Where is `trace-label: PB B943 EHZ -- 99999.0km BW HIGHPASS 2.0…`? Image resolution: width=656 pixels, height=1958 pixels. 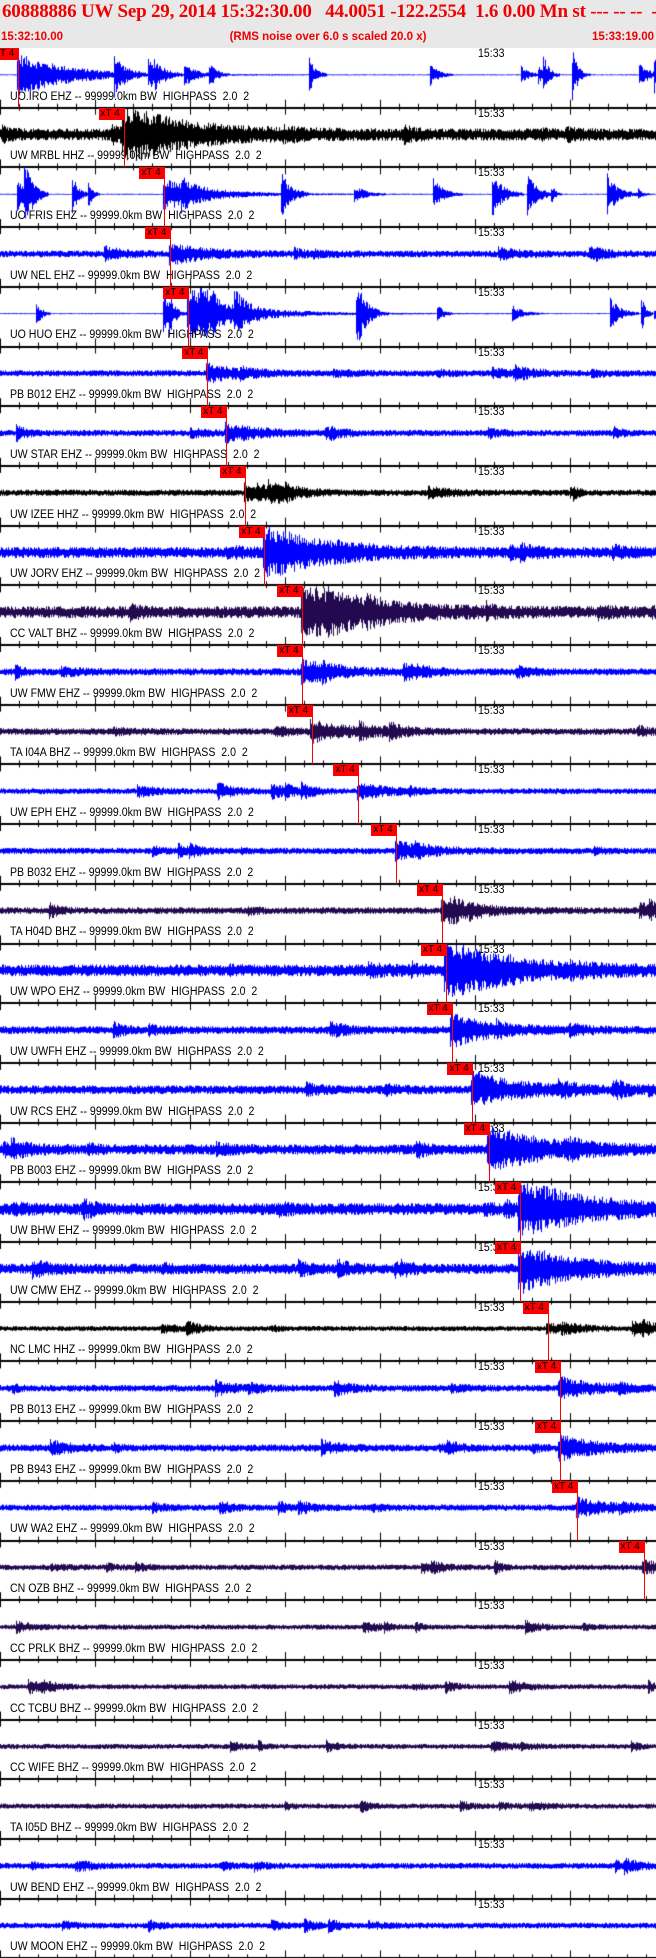
trace-label: PB B943 EHZ -- 99999.0km BW HIGHPASS 2.0… is located at coordinates (132, 1469).